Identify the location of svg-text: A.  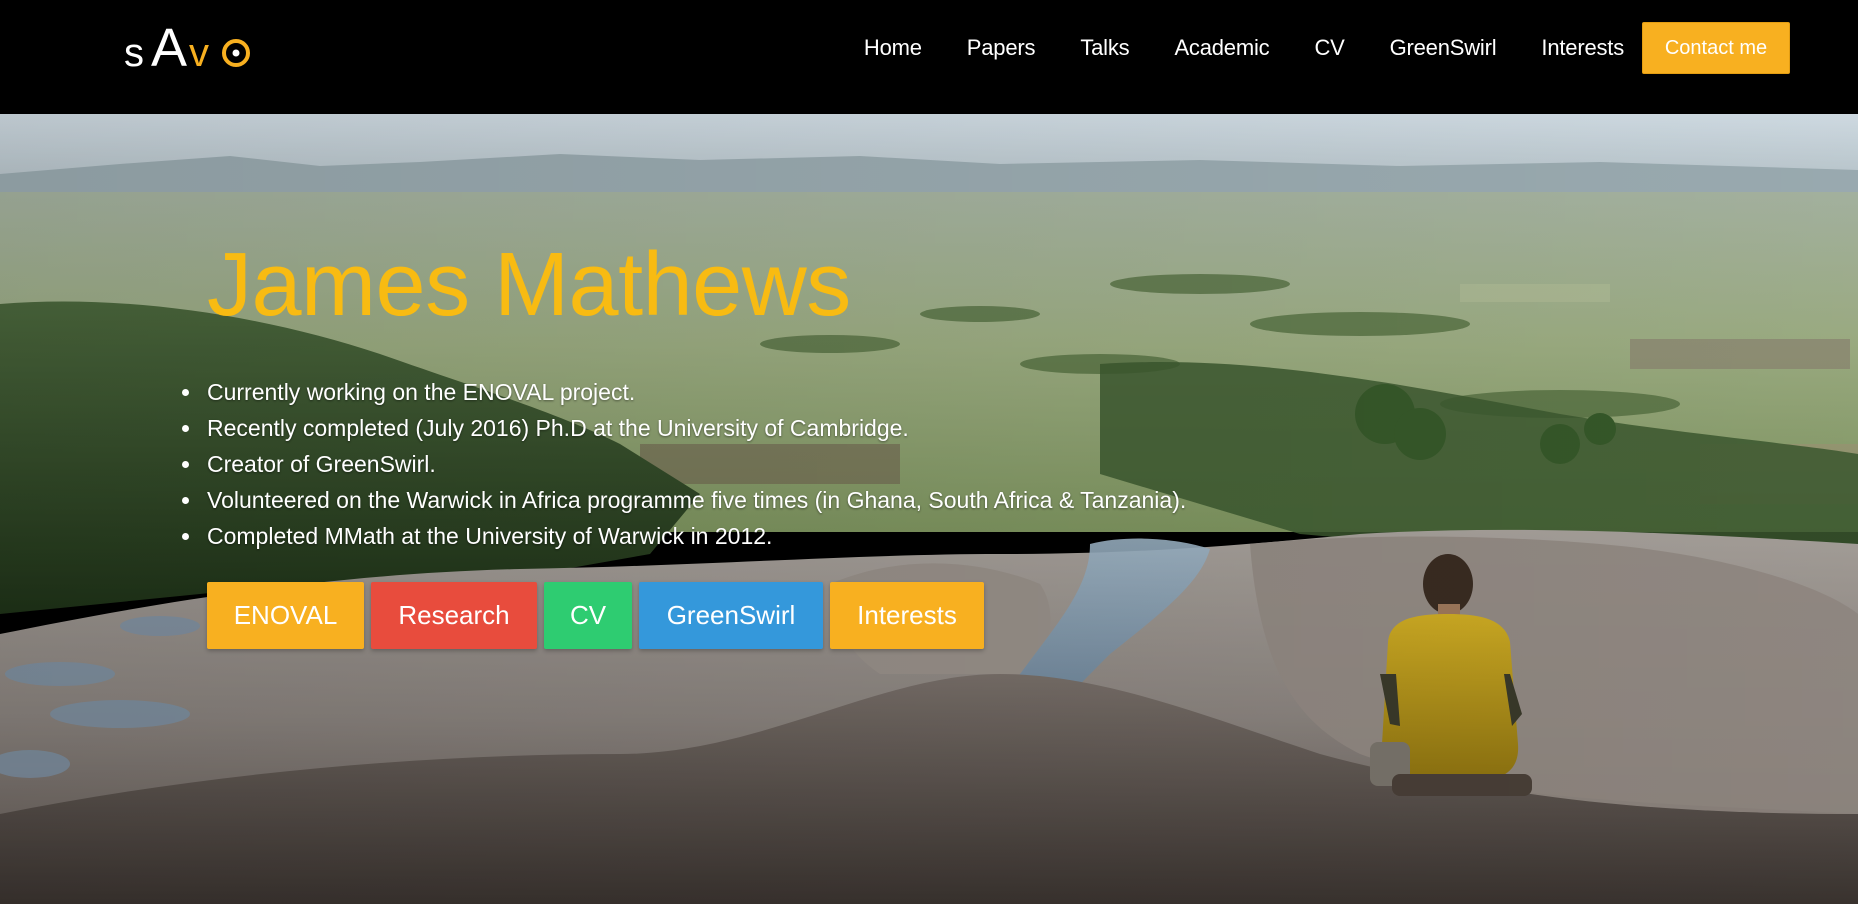
(169, 46).